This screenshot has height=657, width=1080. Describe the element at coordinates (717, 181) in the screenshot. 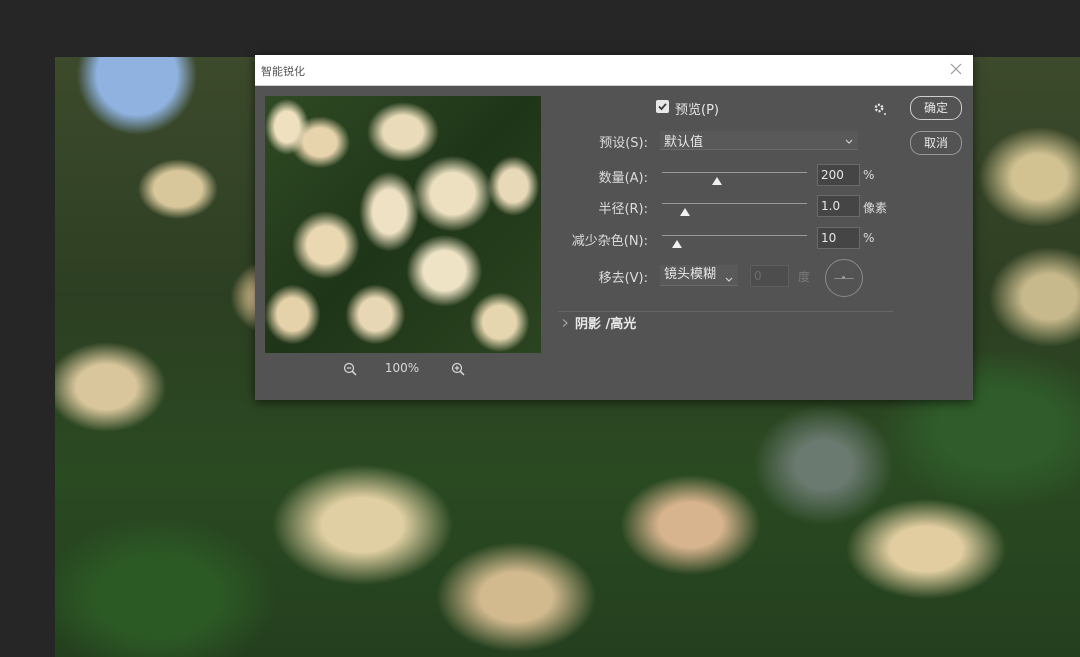

I see `amount-slider-thumb` at that location.